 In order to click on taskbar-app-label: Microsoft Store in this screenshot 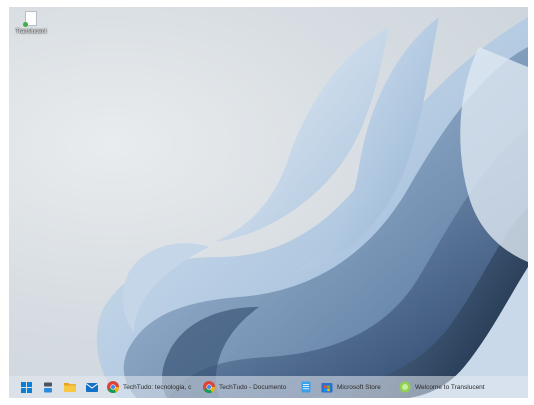, I will do `click(359, 387)`.